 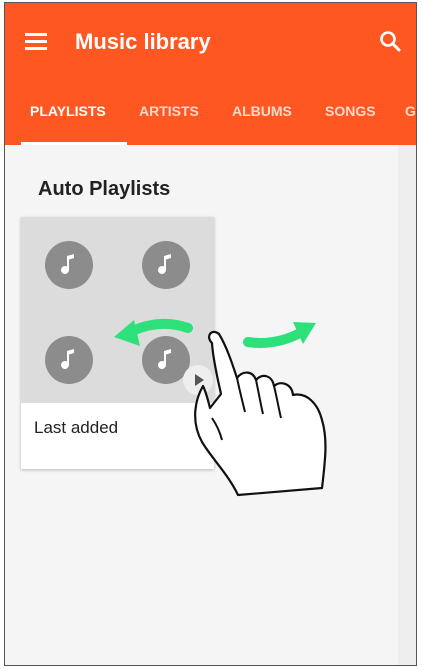 I want to click on page-title: Music library, so click(x=143, y=41).